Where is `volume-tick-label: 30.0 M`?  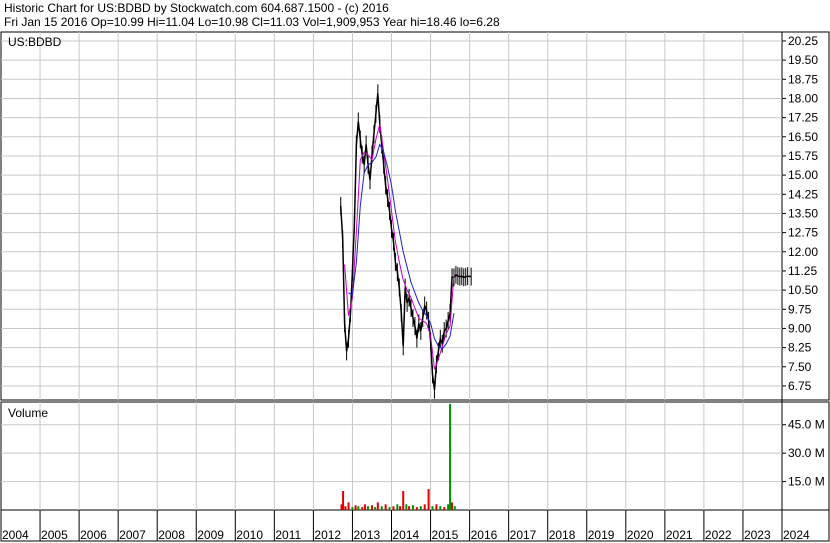 volume-tick-label: 30.0 M is located at coordinates (806, 453).